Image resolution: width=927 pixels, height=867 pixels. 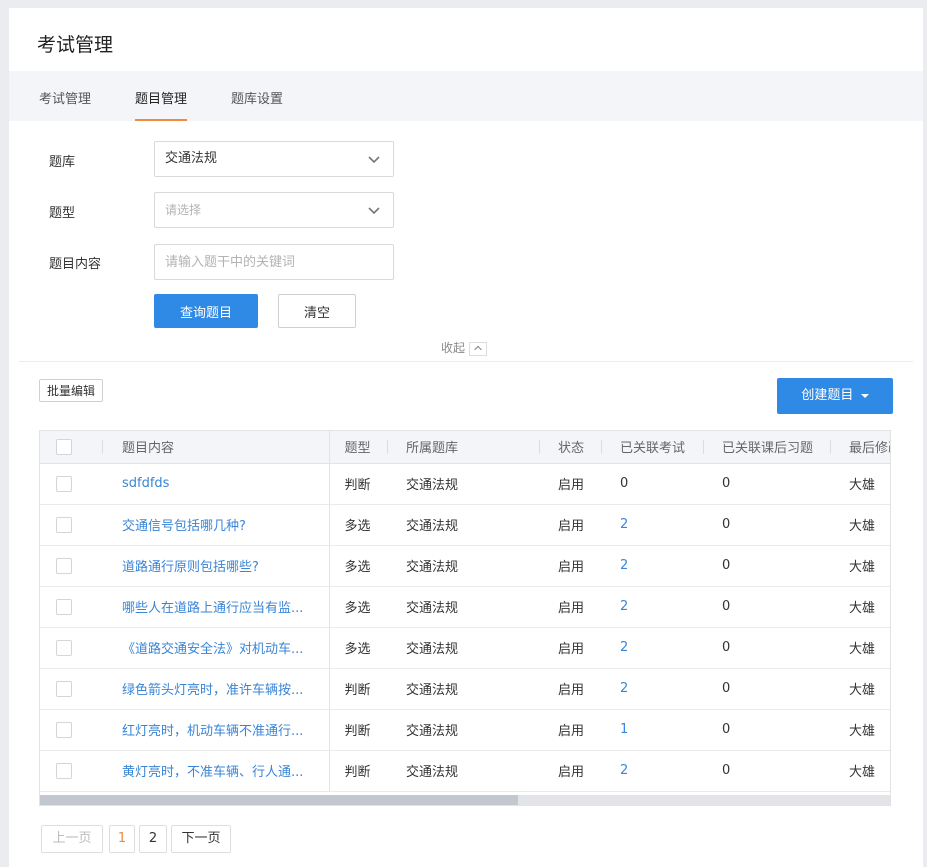 What do you see at coordinates (216, 484) in the screenshot?
I see `question-content-link: sdfdfds` at bounding box center [216, 484].